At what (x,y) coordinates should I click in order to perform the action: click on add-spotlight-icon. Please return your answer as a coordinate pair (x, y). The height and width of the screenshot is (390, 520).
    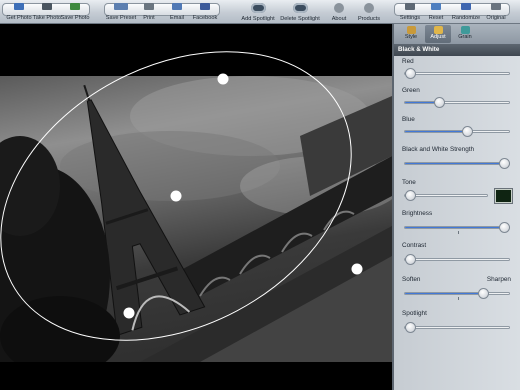
    Looking at the image, I should click on (258, 8).